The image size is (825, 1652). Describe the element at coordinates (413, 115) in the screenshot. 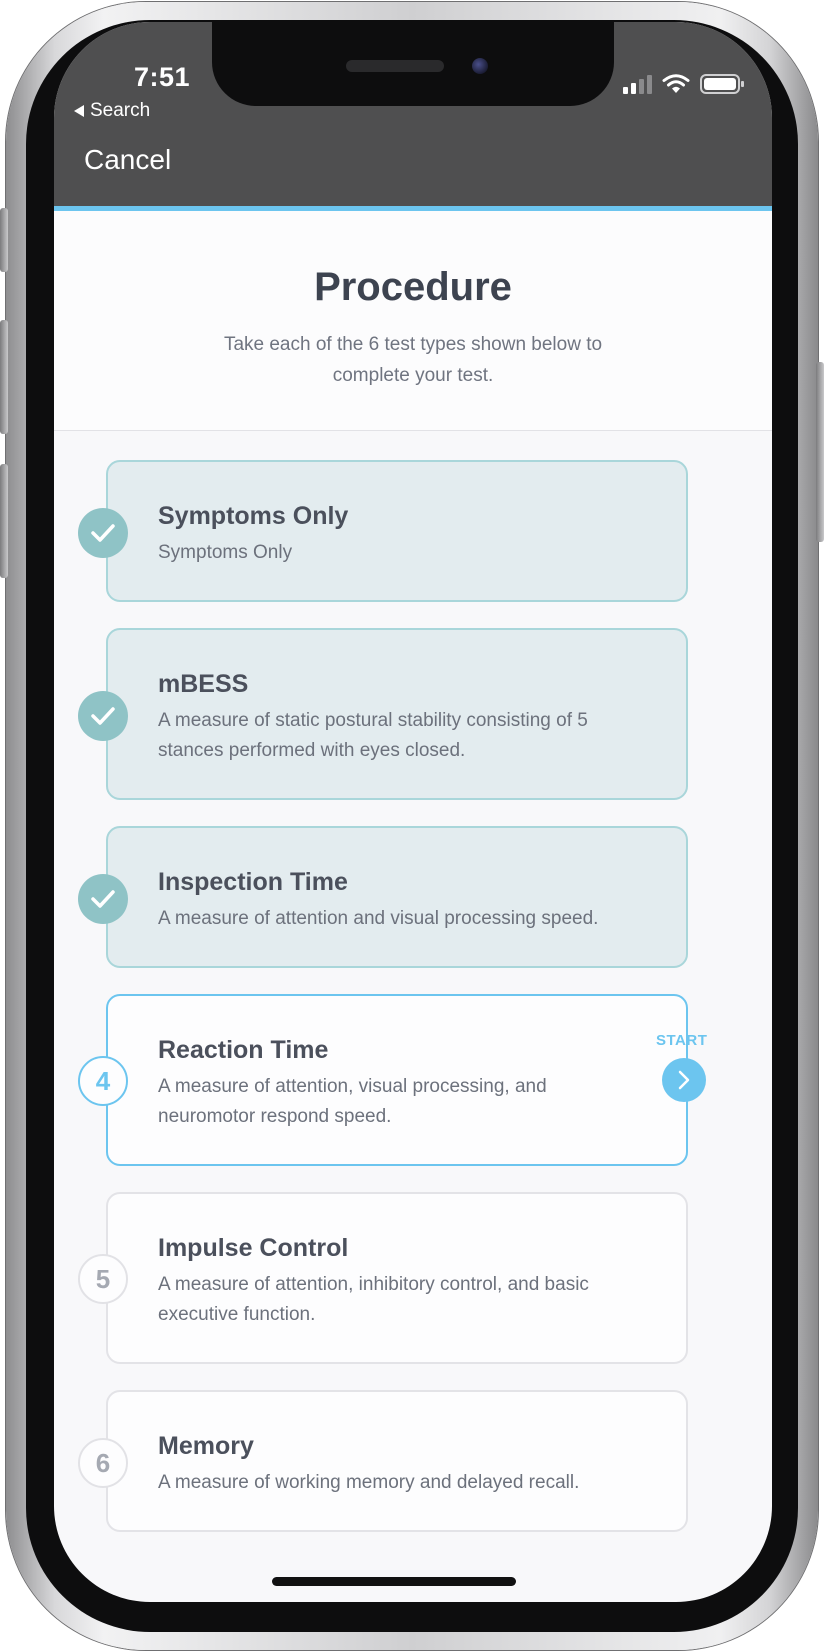

I see `navigation-bar: 7:51 Search Cancel` at that location.